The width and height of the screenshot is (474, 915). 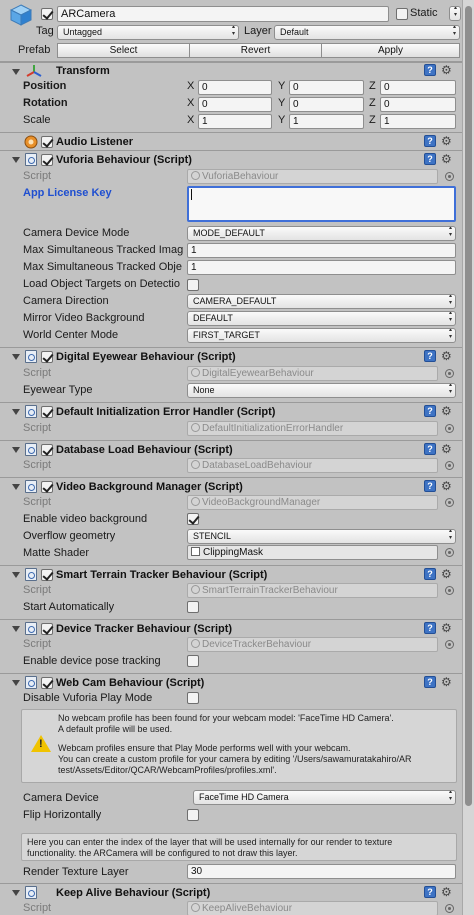 What do you see at coordinates (16, 629) in the screenshot?
I see `device-tracker-foldout-arrow` at bounding box center [16, 629].